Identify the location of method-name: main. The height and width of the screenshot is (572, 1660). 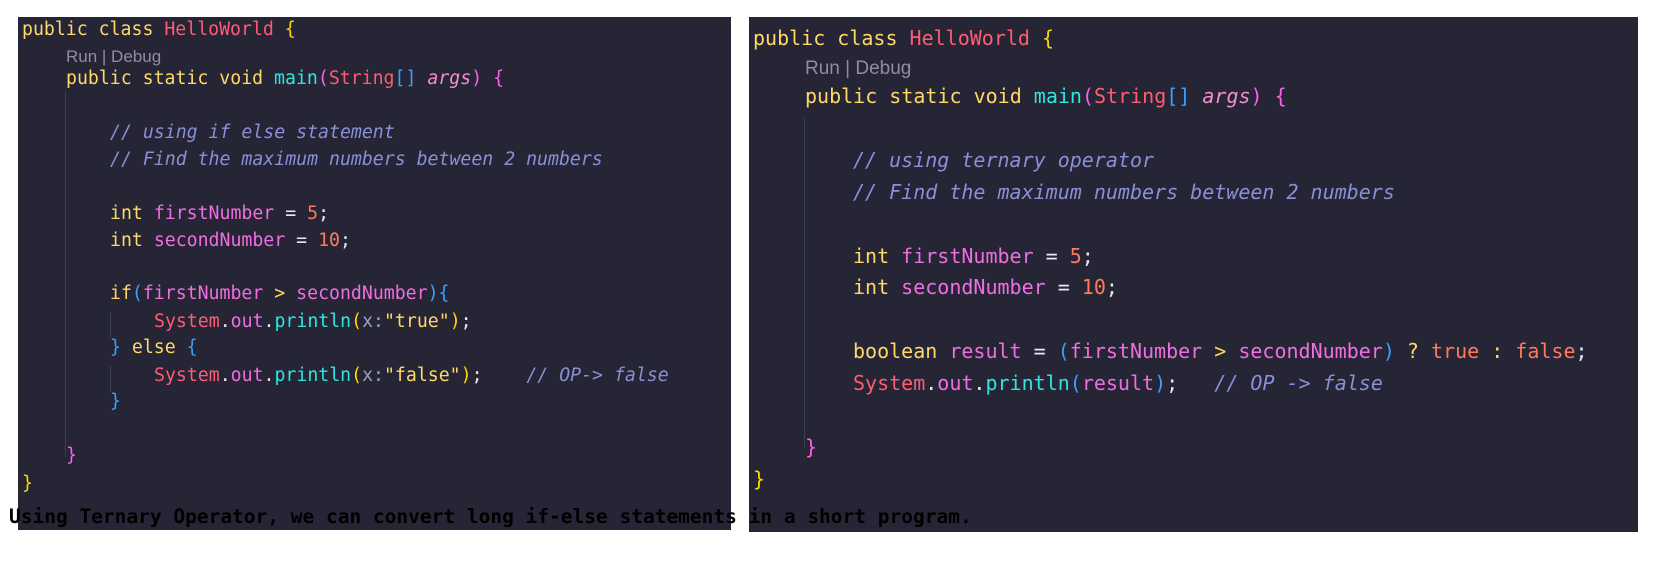
(296, 78).